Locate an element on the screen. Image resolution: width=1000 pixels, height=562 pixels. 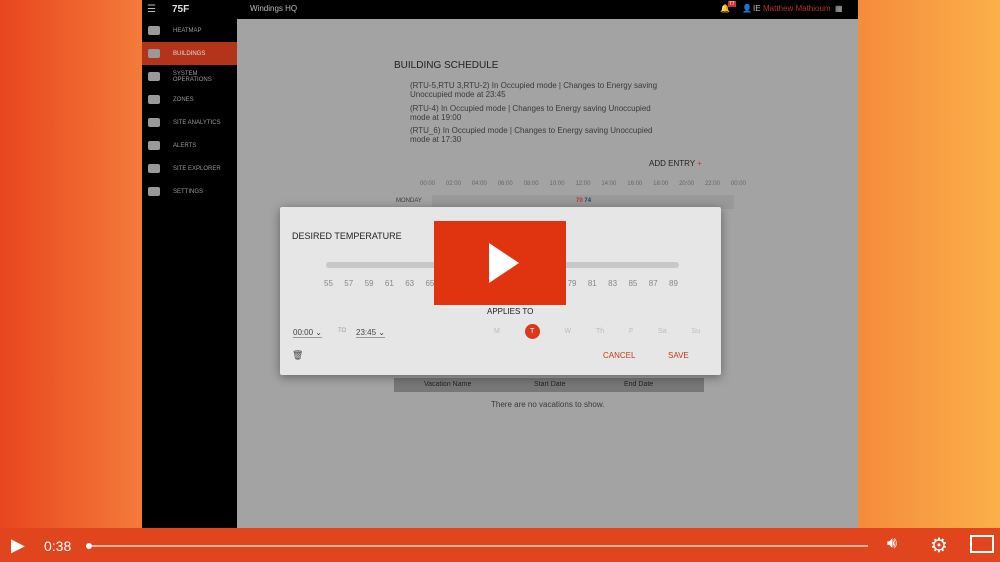
hour-label: 20:00 is located at coordinates (687, 184).